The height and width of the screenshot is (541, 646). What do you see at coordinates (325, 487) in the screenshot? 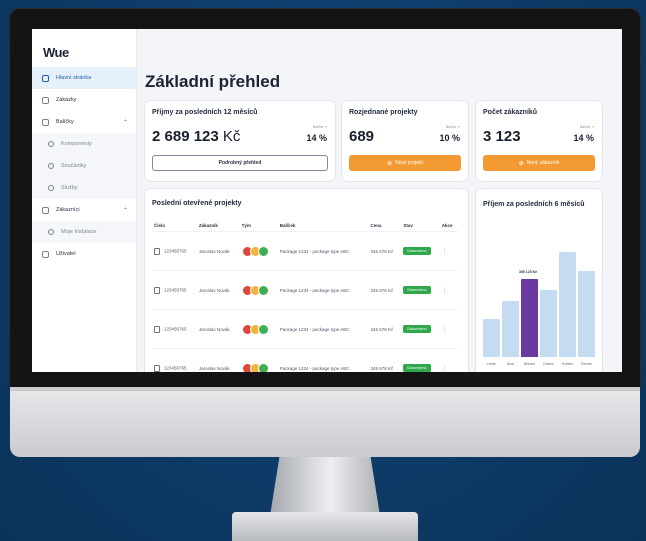
I see `monitor-stand-neck` at bounding box center [325, 487].